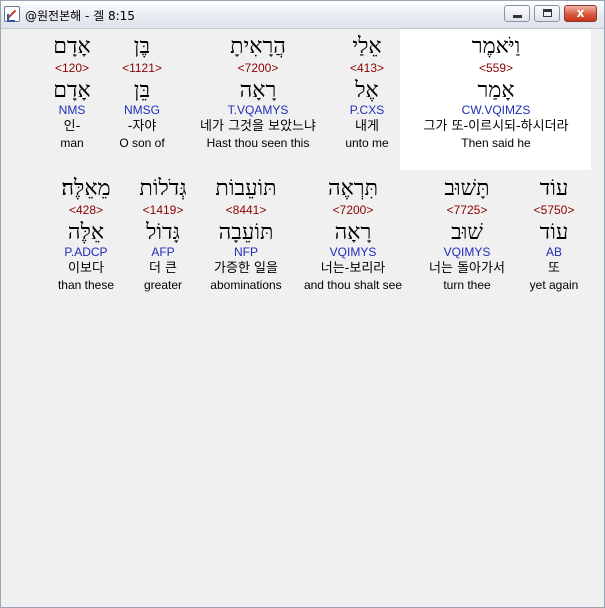 The height and width of the screenshot is (608, 605). I want to click on strong-number: <559>, so click(496, 70).